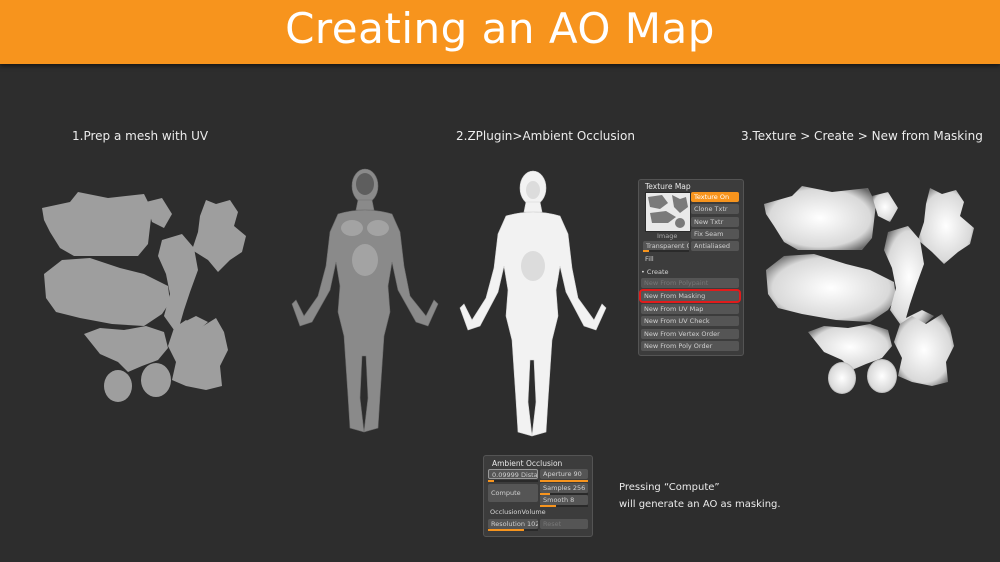 This screenshot has height=562, width=1000. What do you see at coordinates (513, 493) in the screenshot?
I see `compute-button: Compute` at bounding box center [513, 493].